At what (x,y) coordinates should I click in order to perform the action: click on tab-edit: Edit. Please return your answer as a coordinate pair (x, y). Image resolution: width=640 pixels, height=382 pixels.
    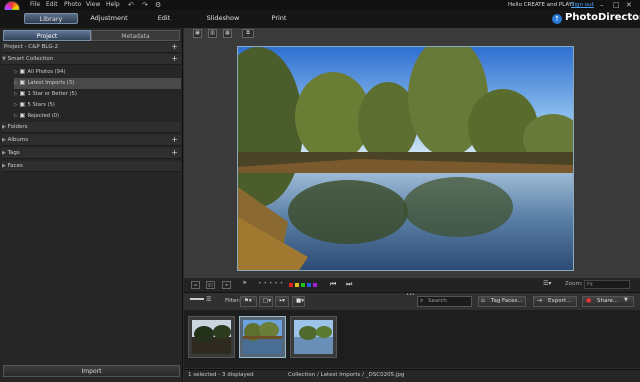
    Looking at the image, I should click on (164, 18).